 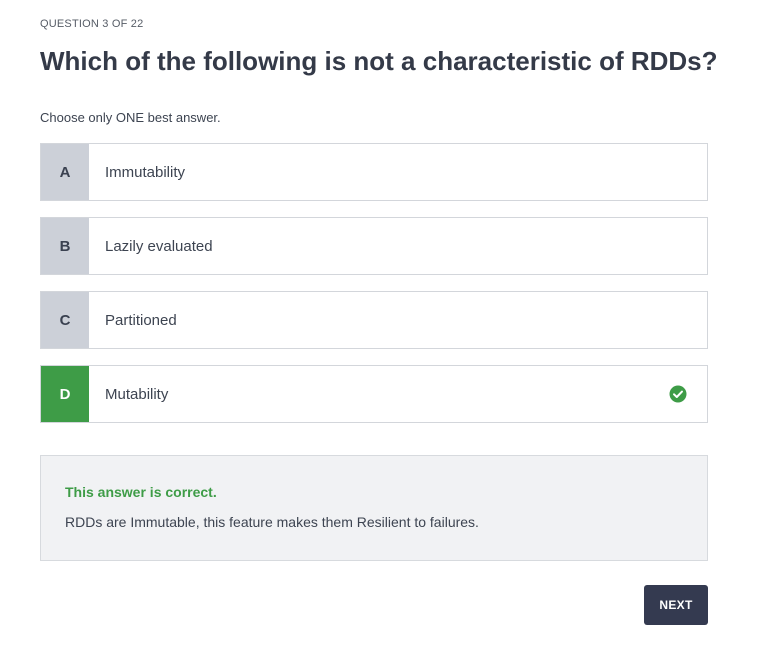 What do you see at coordinates (141, 320) in the screenshot?
I see `option-label: Partitioned` at bounding box center [141, 320].